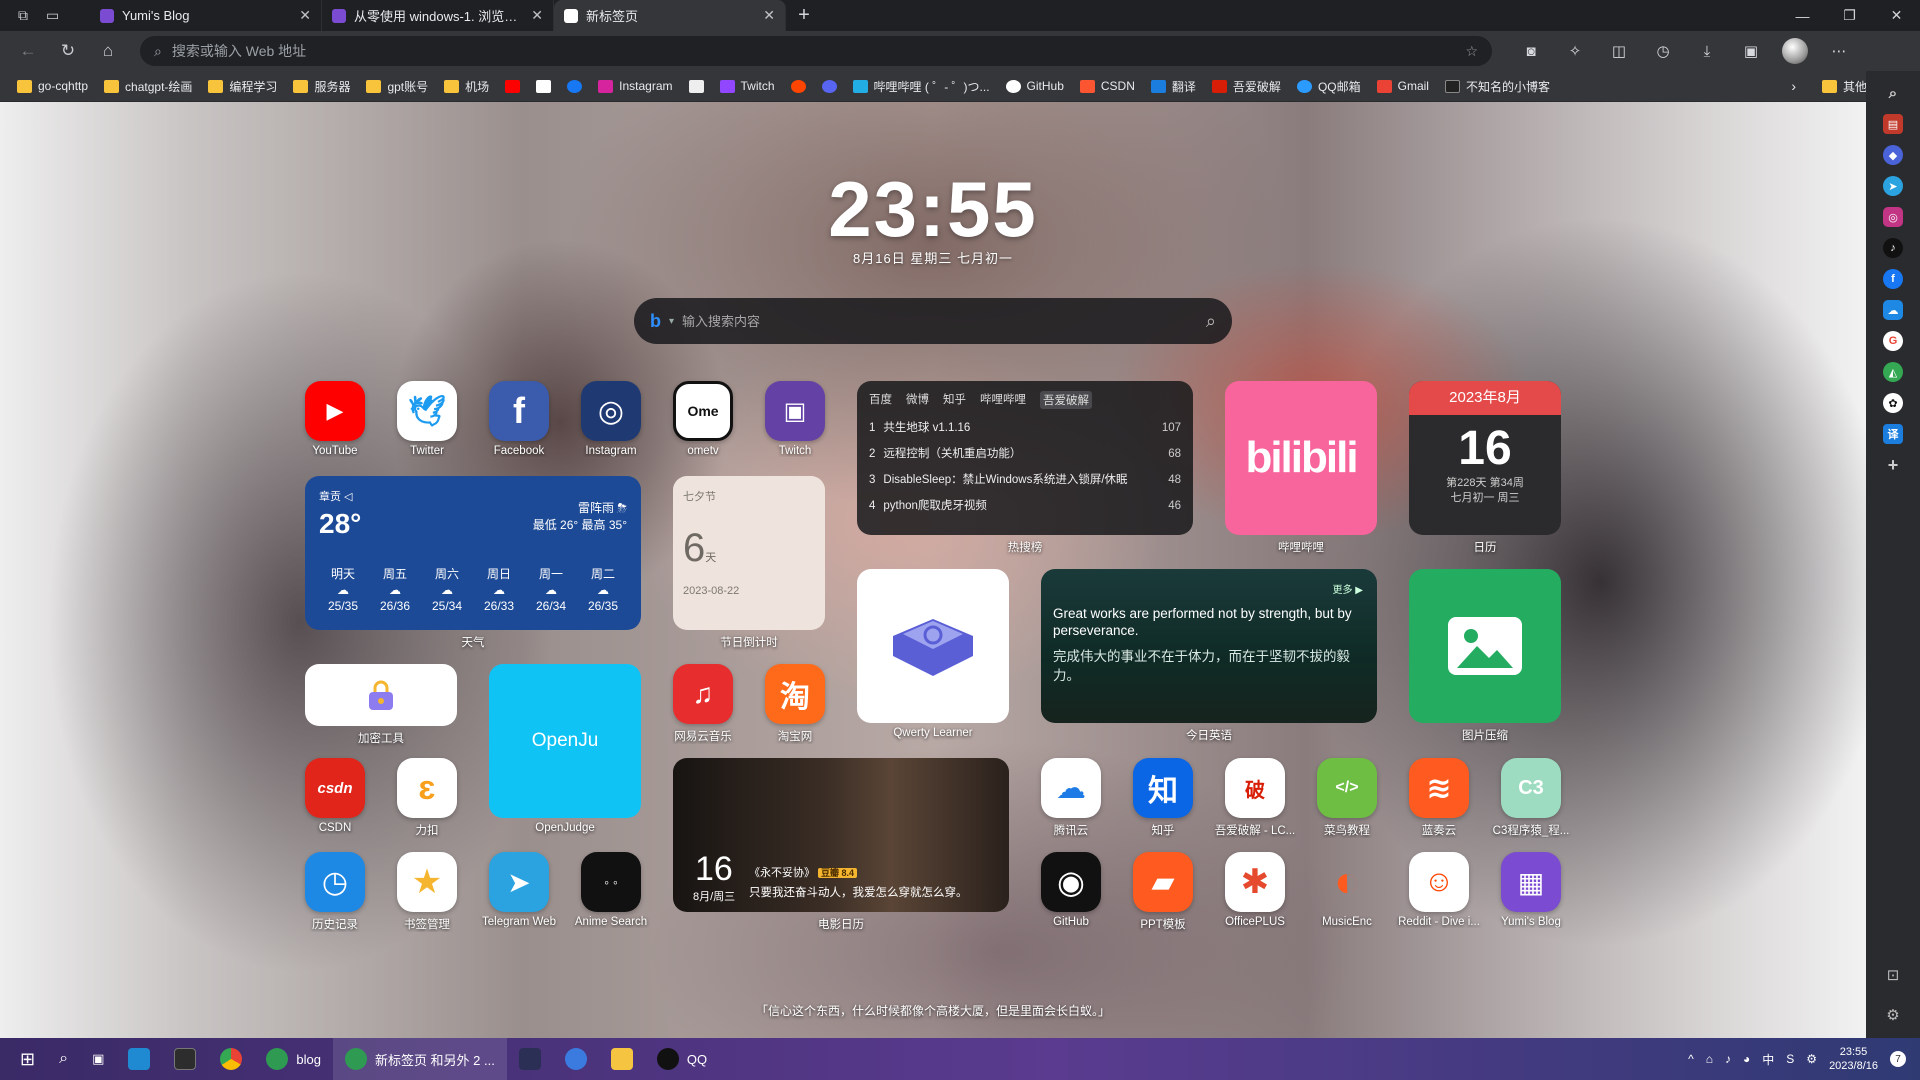 The width and height of the screenshot is (1920, 1080). What do you see at coordinates (1691, 1059) in the screenshot?
I see `chevron-up-icon: ^` at bounding box center [1691, 1059].